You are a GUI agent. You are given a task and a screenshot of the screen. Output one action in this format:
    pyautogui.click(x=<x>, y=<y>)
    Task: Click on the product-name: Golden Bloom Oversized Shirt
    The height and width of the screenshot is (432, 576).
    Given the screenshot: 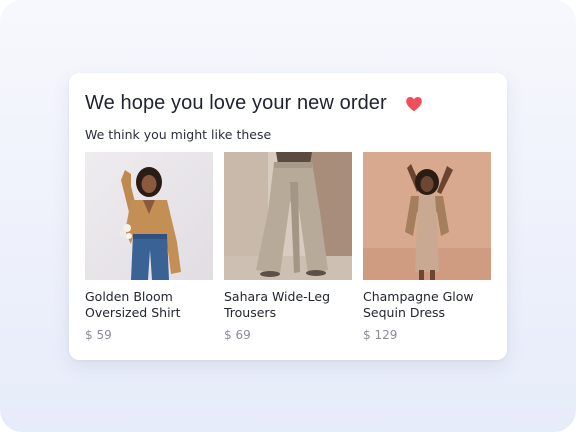 What is the action you would take?
    pyautogui.click(x=149, y=305)
    